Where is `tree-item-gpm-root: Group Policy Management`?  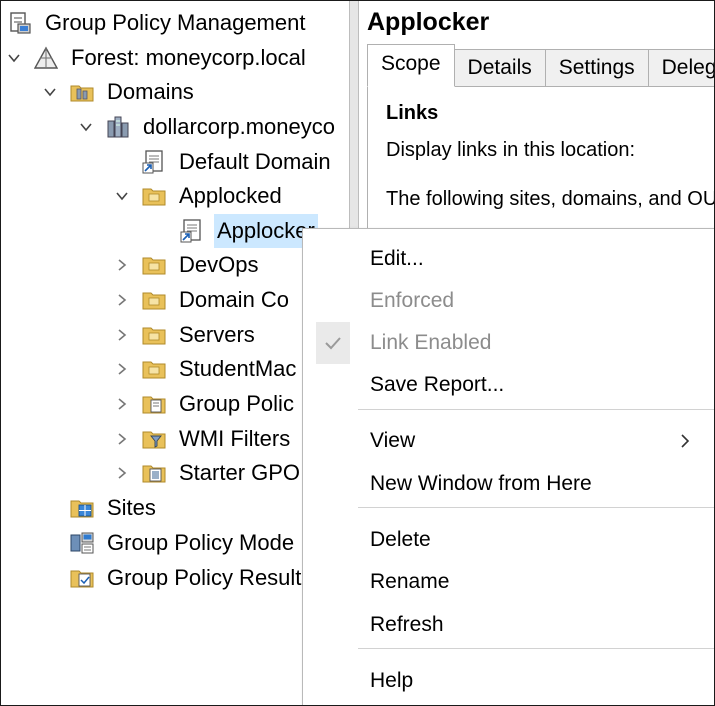 tree-item-gpm-root: Group Policy Management is located at coordinates (157, 23).